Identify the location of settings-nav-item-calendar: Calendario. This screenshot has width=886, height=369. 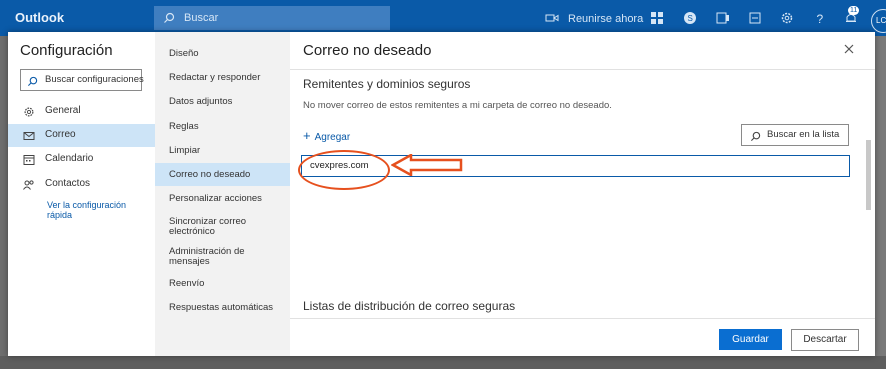
(81, 159).